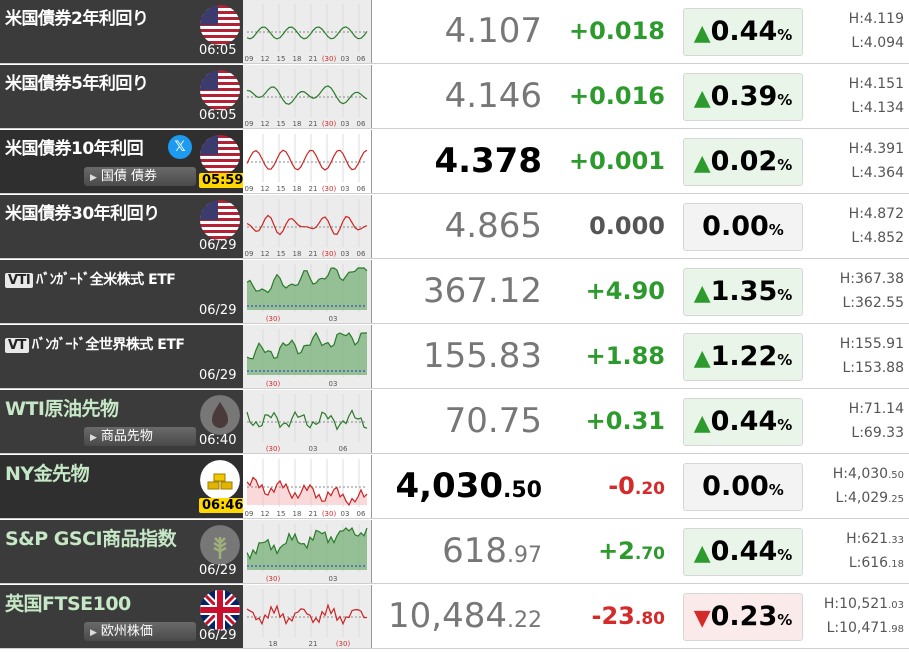  What do you see at coordinates (218, 635) in the screenshot?
I see `update-time: 06/29` at bounding box center [218, 635].